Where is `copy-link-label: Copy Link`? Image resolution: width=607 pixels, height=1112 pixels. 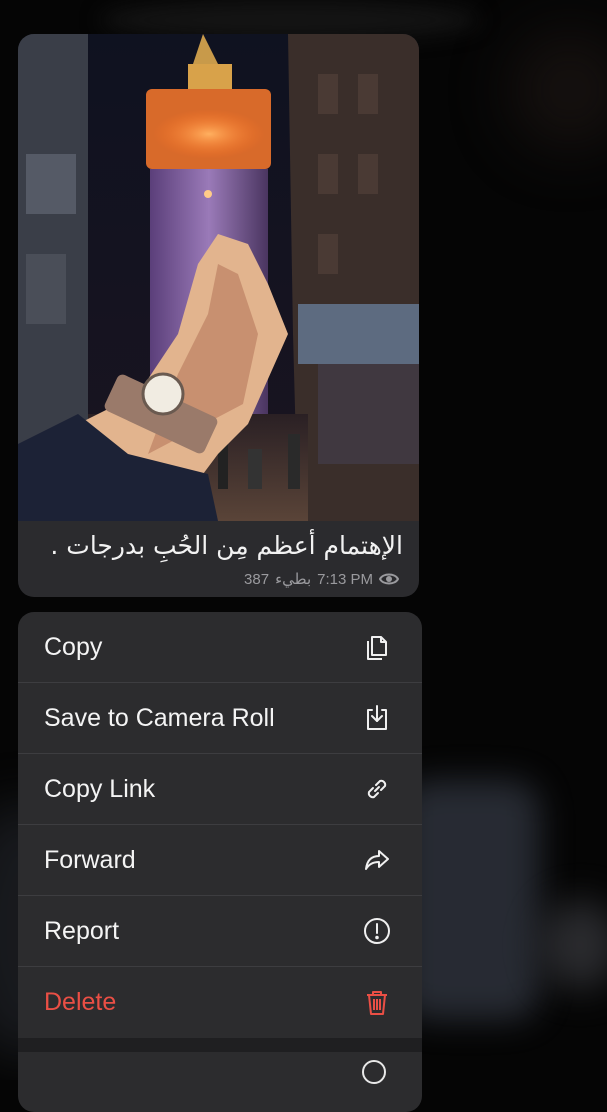
copy-link-label: Copy Link is located at coordinates (100, 788).